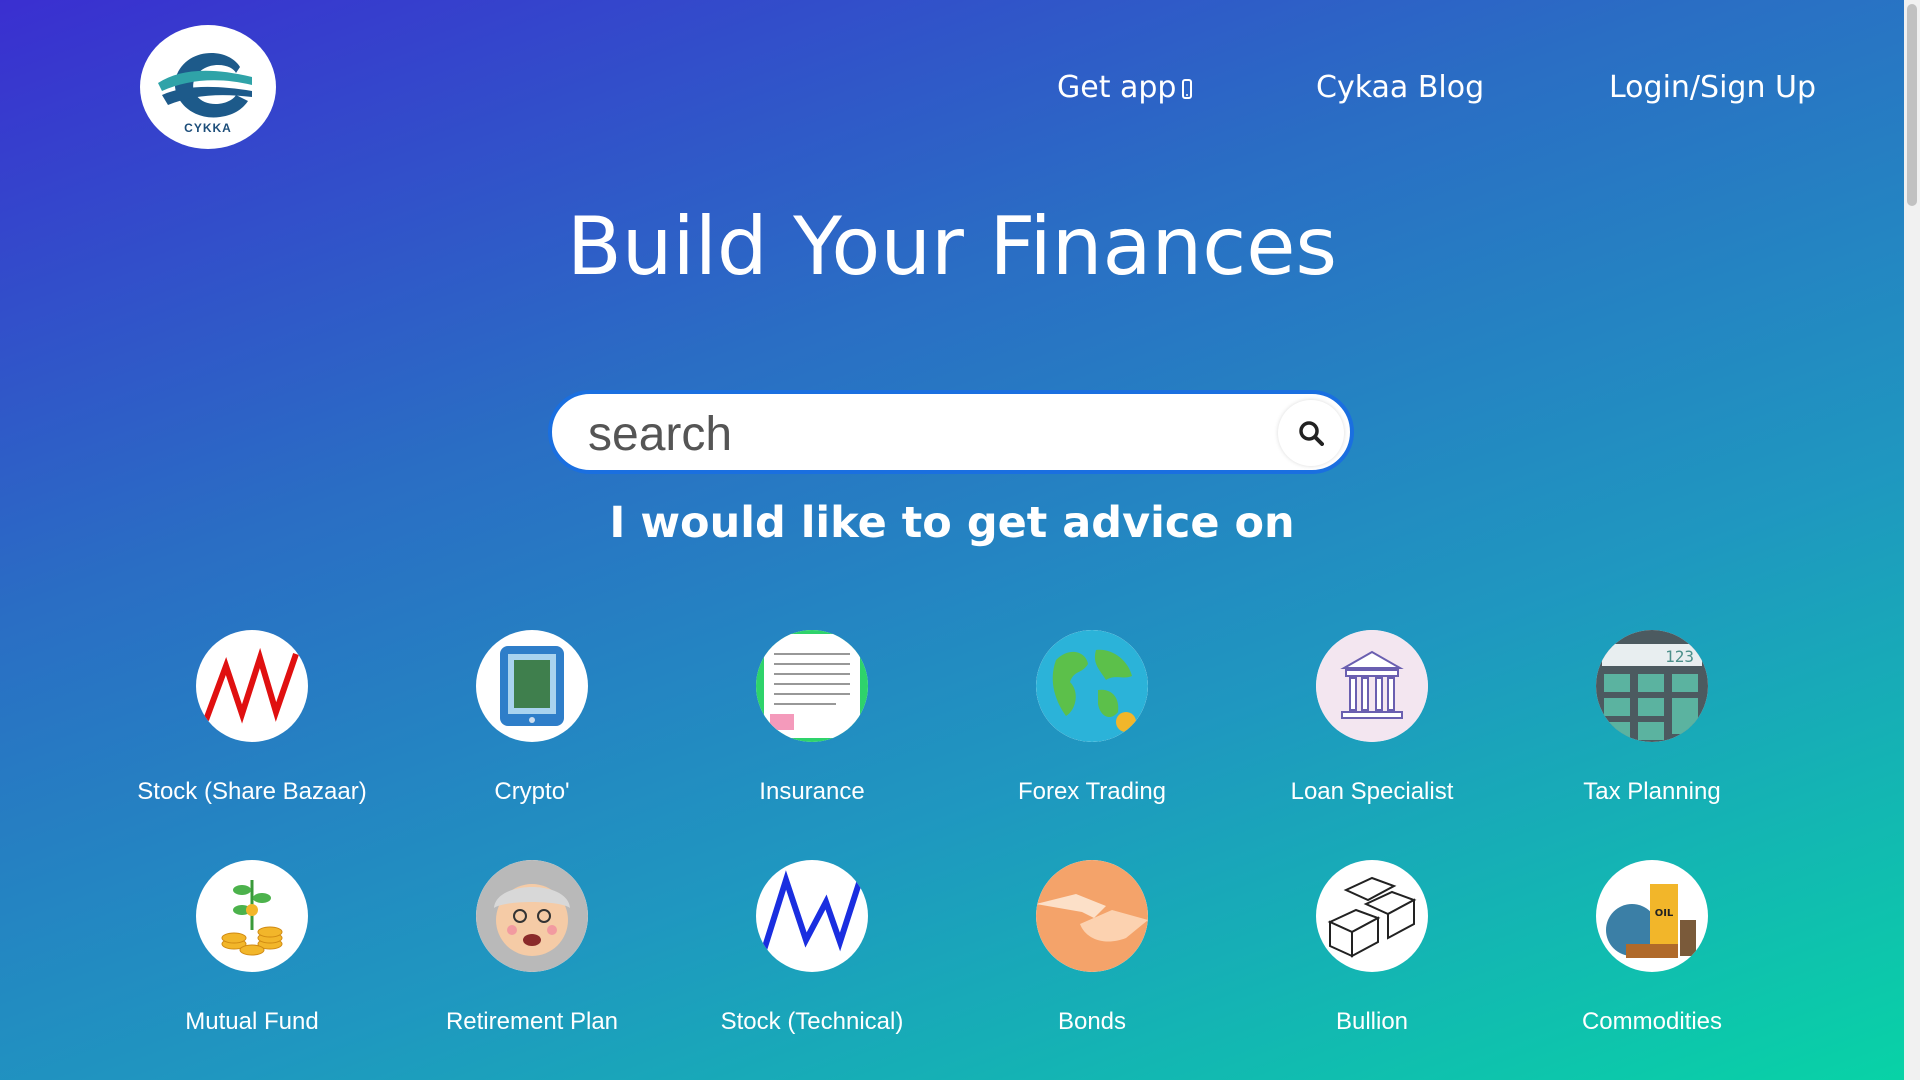 This screenshot has height=1080, width=1920. Describe the element at coordinates (532, 916) in the screenshot. I see `elderly-man-icon` at that location.